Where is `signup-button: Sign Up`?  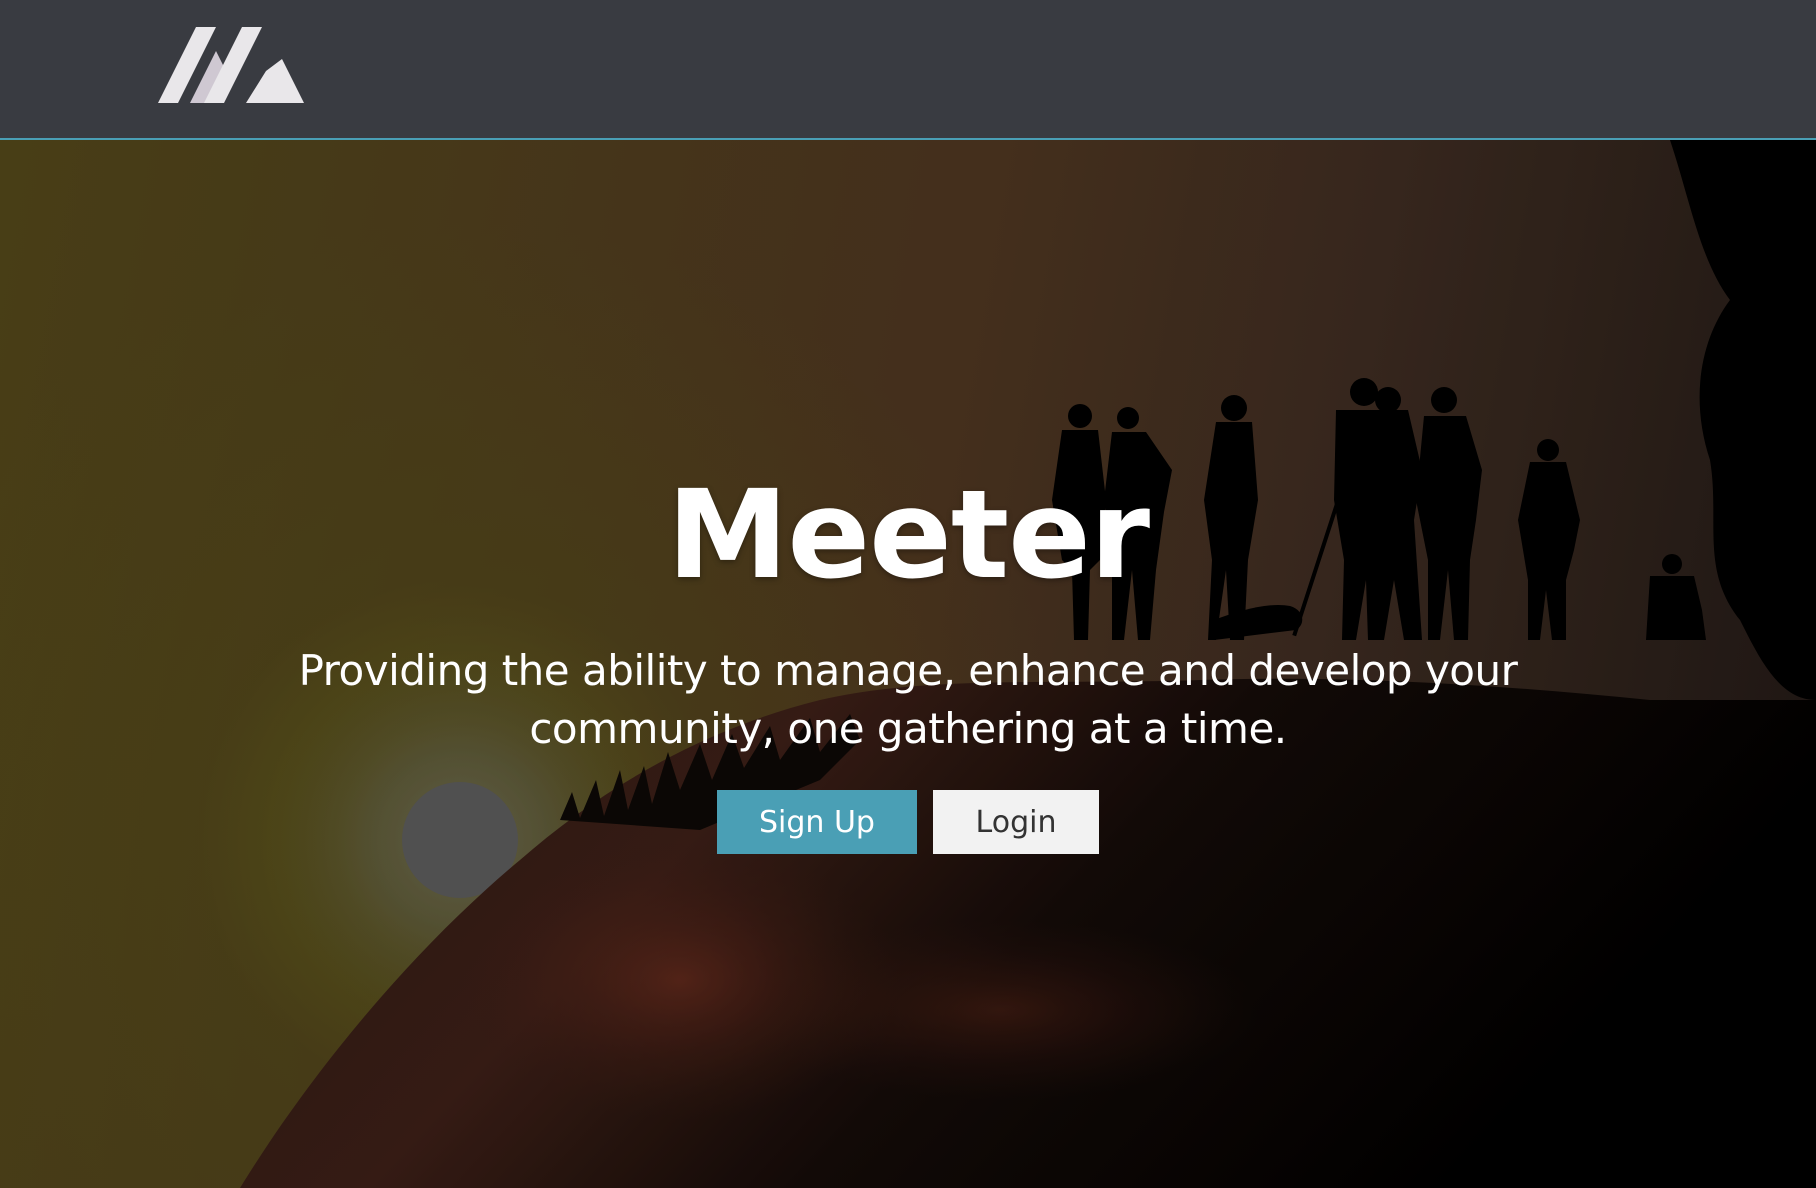 signup-button: Sign Up is located at coordinates (817, 822).